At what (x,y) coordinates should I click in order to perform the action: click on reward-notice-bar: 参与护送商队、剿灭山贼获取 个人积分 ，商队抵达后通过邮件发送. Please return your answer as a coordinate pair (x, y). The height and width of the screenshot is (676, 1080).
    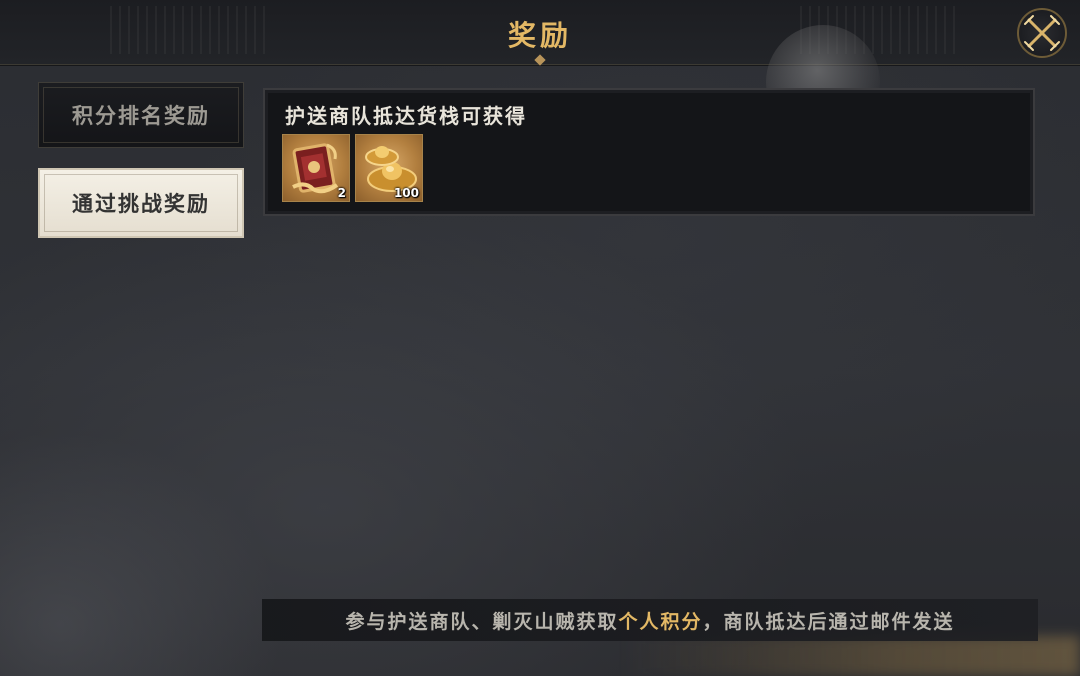
    Looking at the image, I should click on (650, 620).